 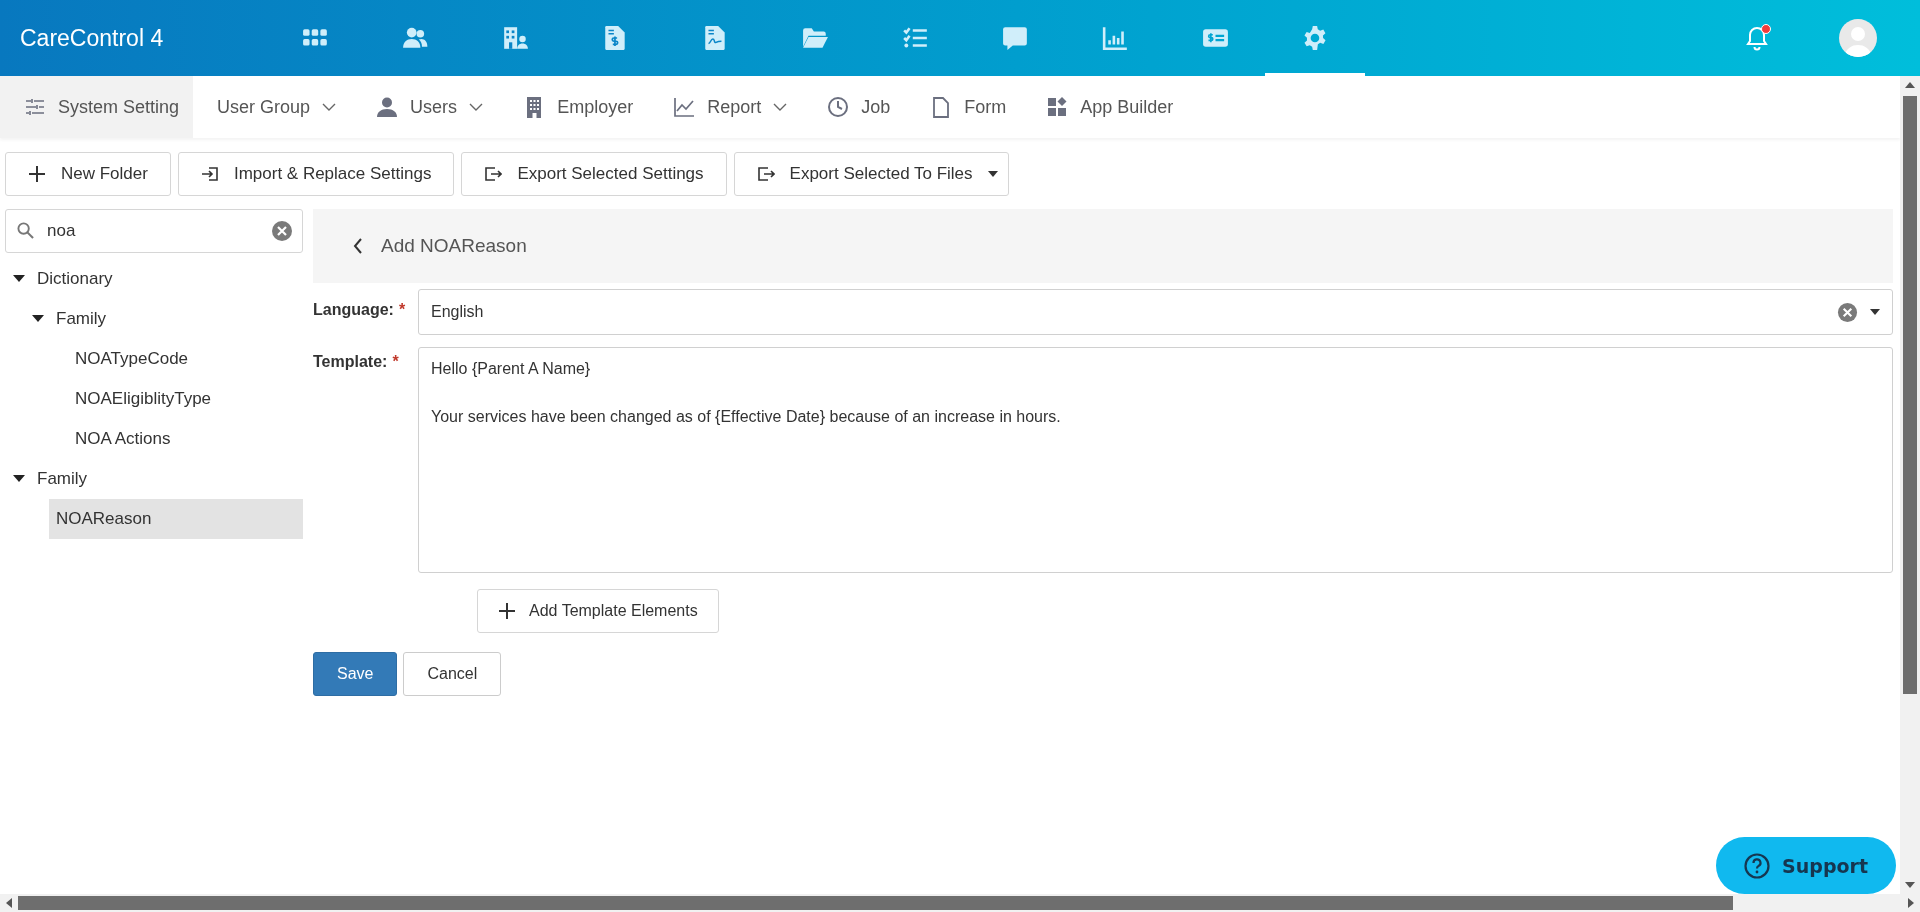 I want to click on back-button, so click(x=358, y=246).